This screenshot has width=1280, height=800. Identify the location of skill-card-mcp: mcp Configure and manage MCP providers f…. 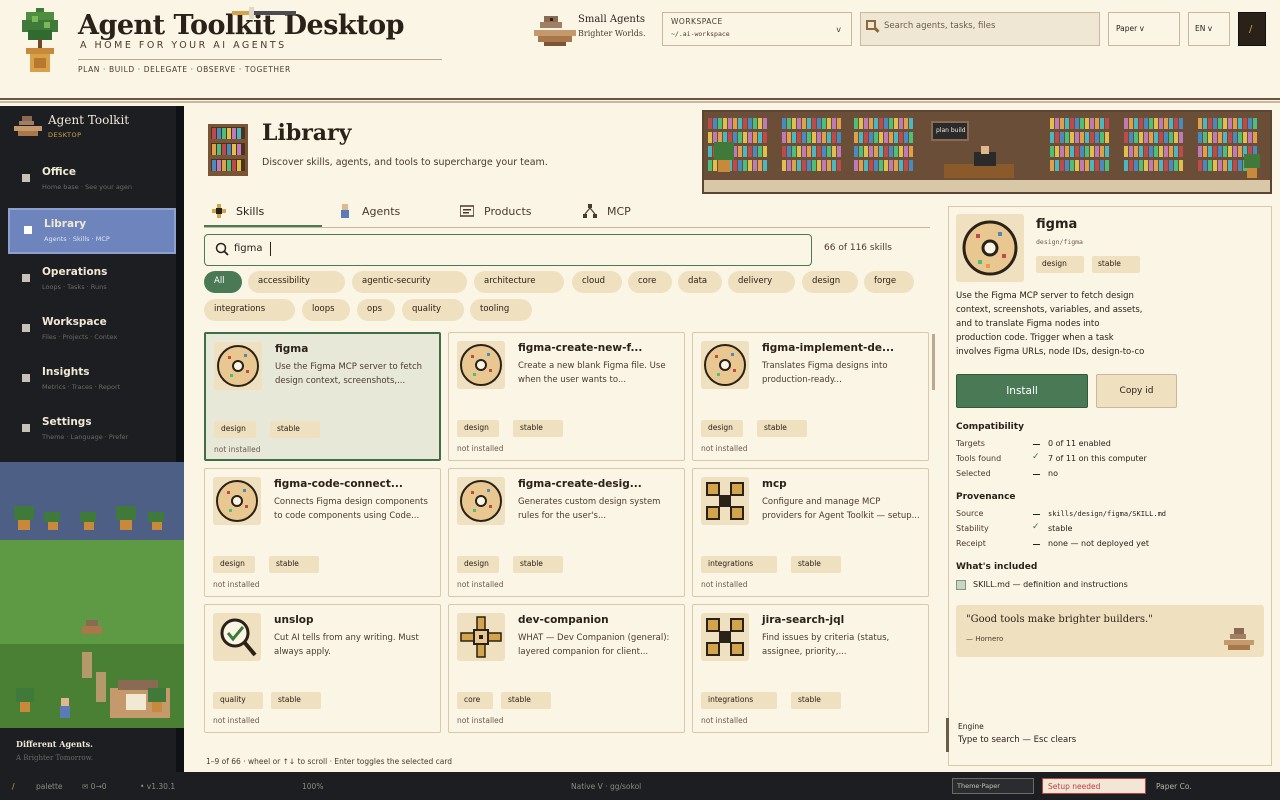
(810, 532).